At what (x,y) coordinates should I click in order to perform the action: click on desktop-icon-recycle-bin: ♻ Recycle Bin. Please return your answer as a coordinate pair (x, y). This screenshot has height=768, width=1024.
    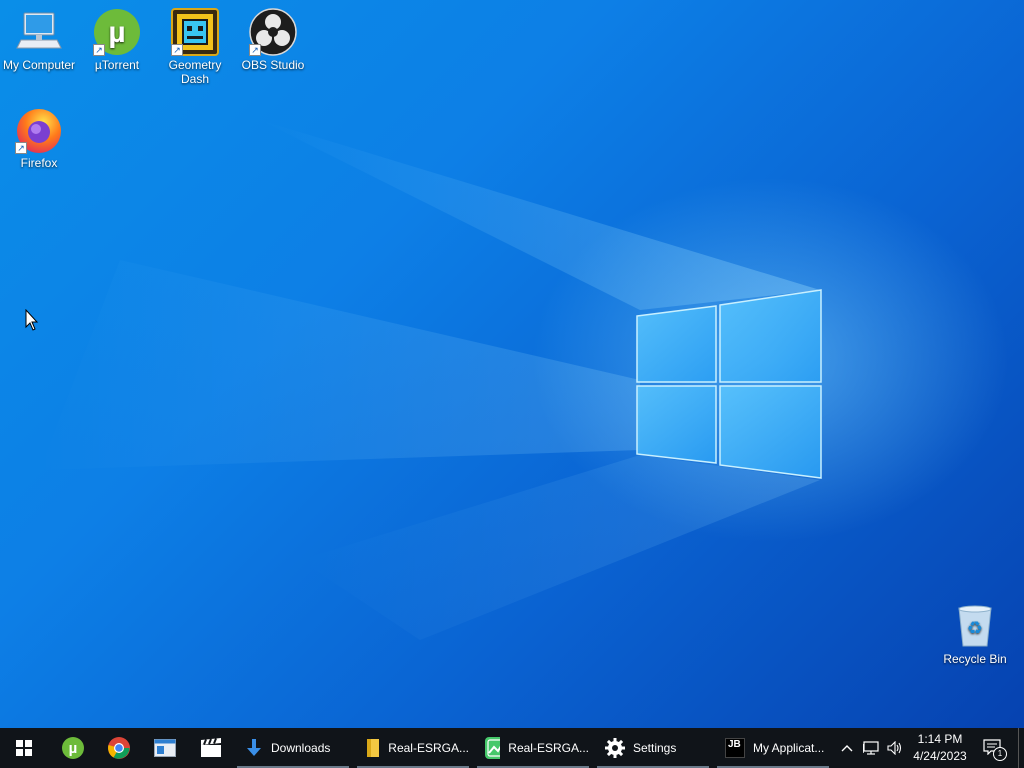
    Looking at the image, I should click on (975, 634).